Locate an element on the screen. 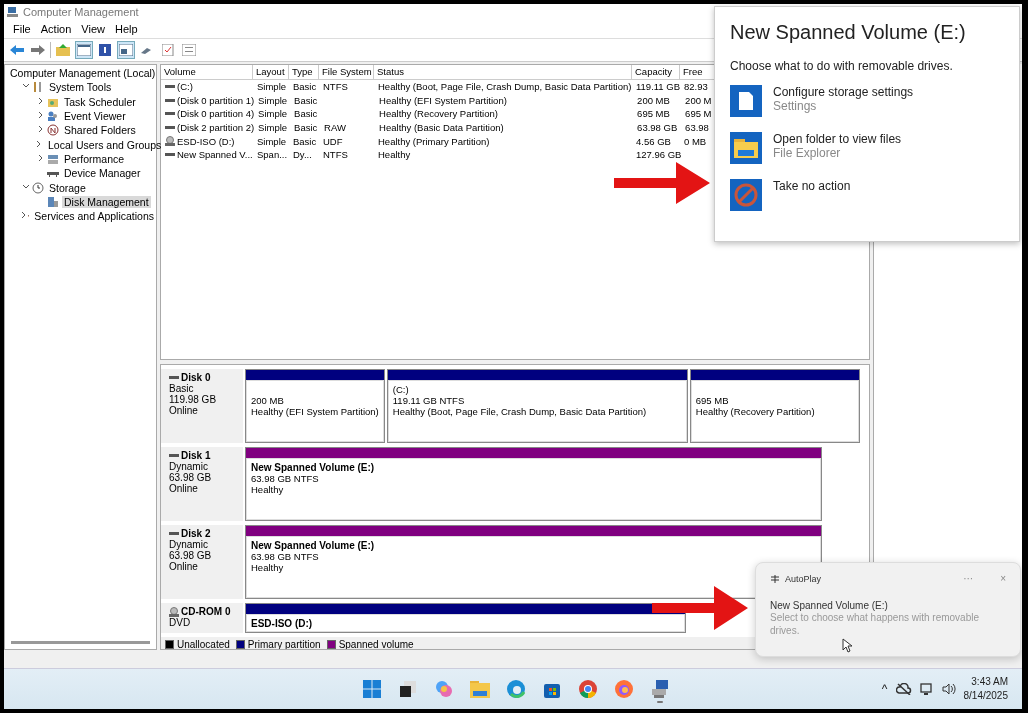 This screenshot has height=713, width=1028. table-cell: Healthy (Boot, Page File, Crash Dump, Basic Data Partition) is located at coordinates (505, 87).